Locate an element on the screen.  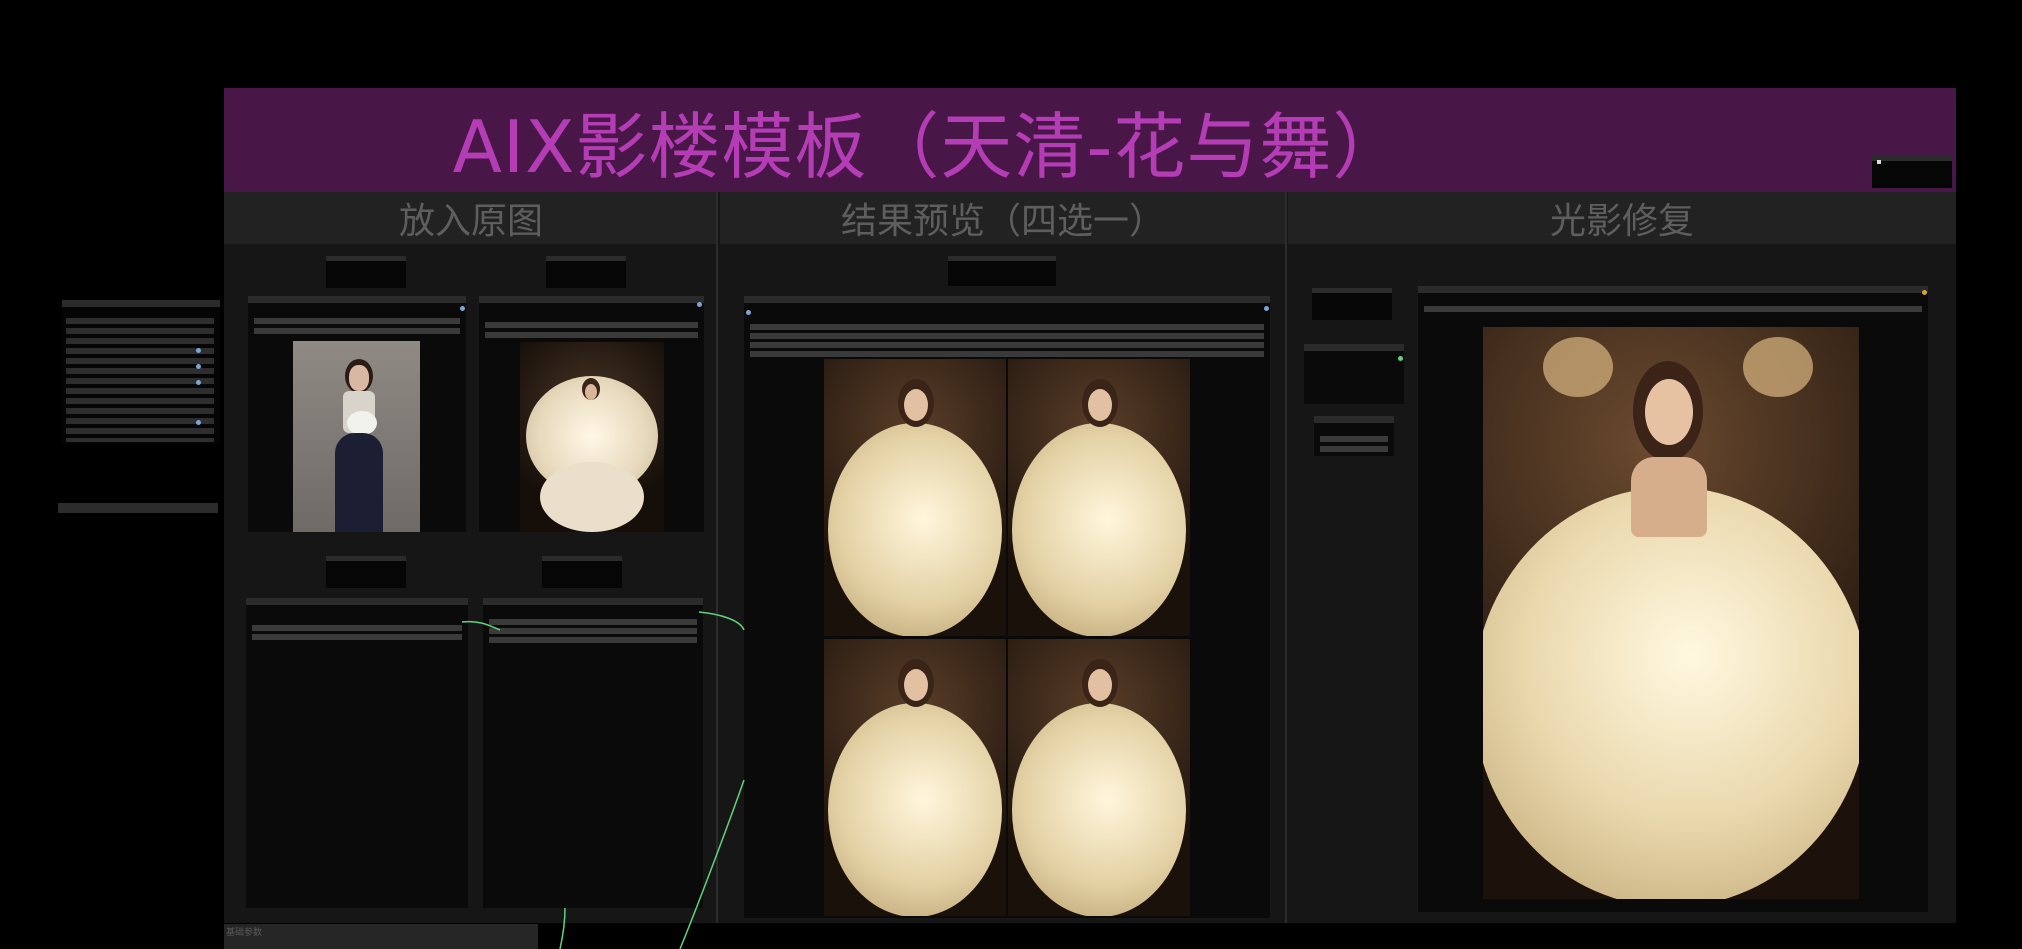
section-header-preview: 结果预览（四选一） is located at coordinates (1003, 218).